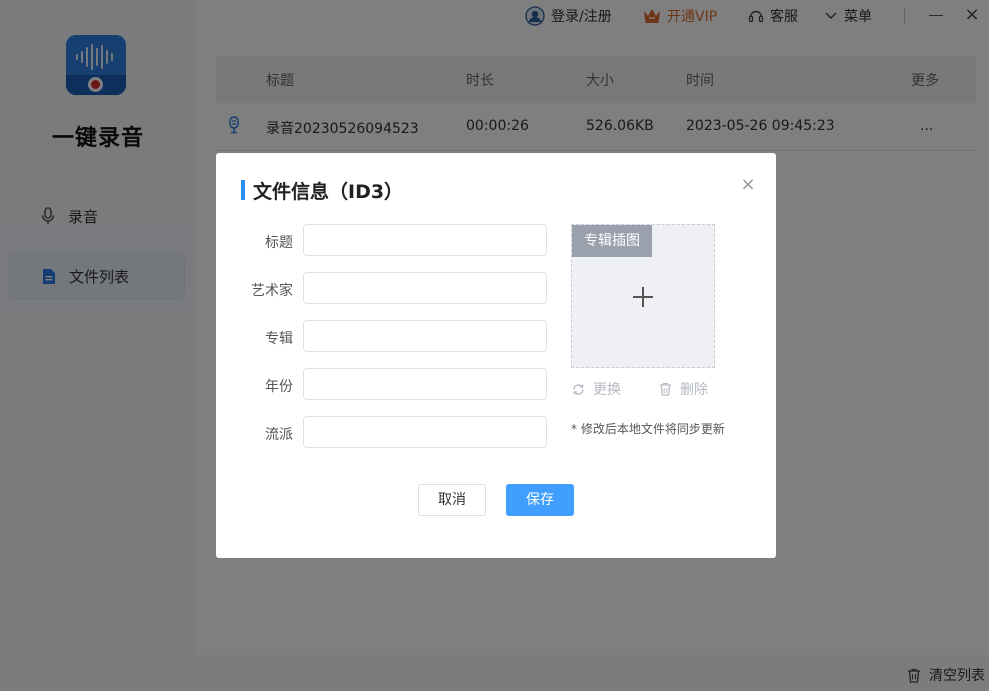 The image size is (989, 691). I want to click on cancel-button: 取消, so click(452, 500).